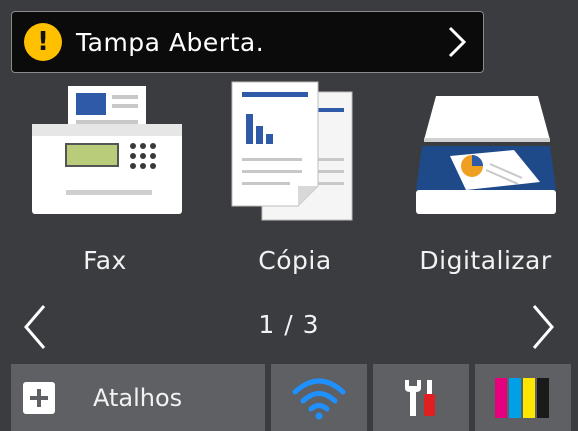 The image size is (578, 431). What do you see at coordinates (295, 260) in the screenshot?
I see `copy-label: Cópia` at bounding box center [295, 260].